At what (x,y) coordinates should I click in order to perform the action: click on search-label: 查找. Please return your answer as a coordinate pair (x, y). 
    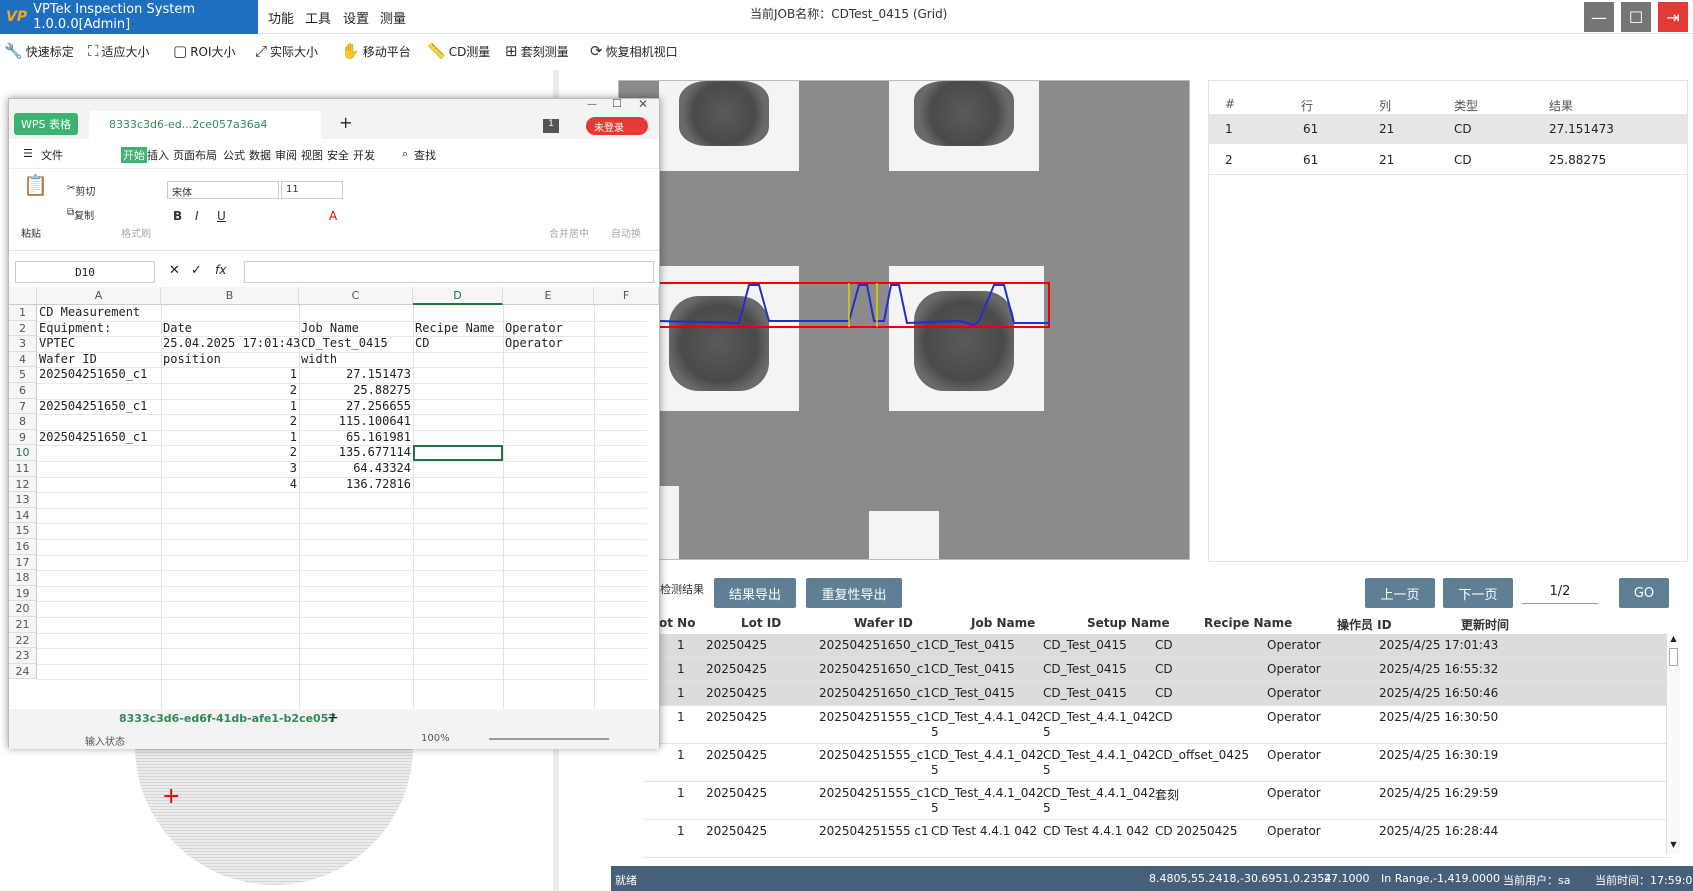
    Looking at the image, I should click on (425, 155).